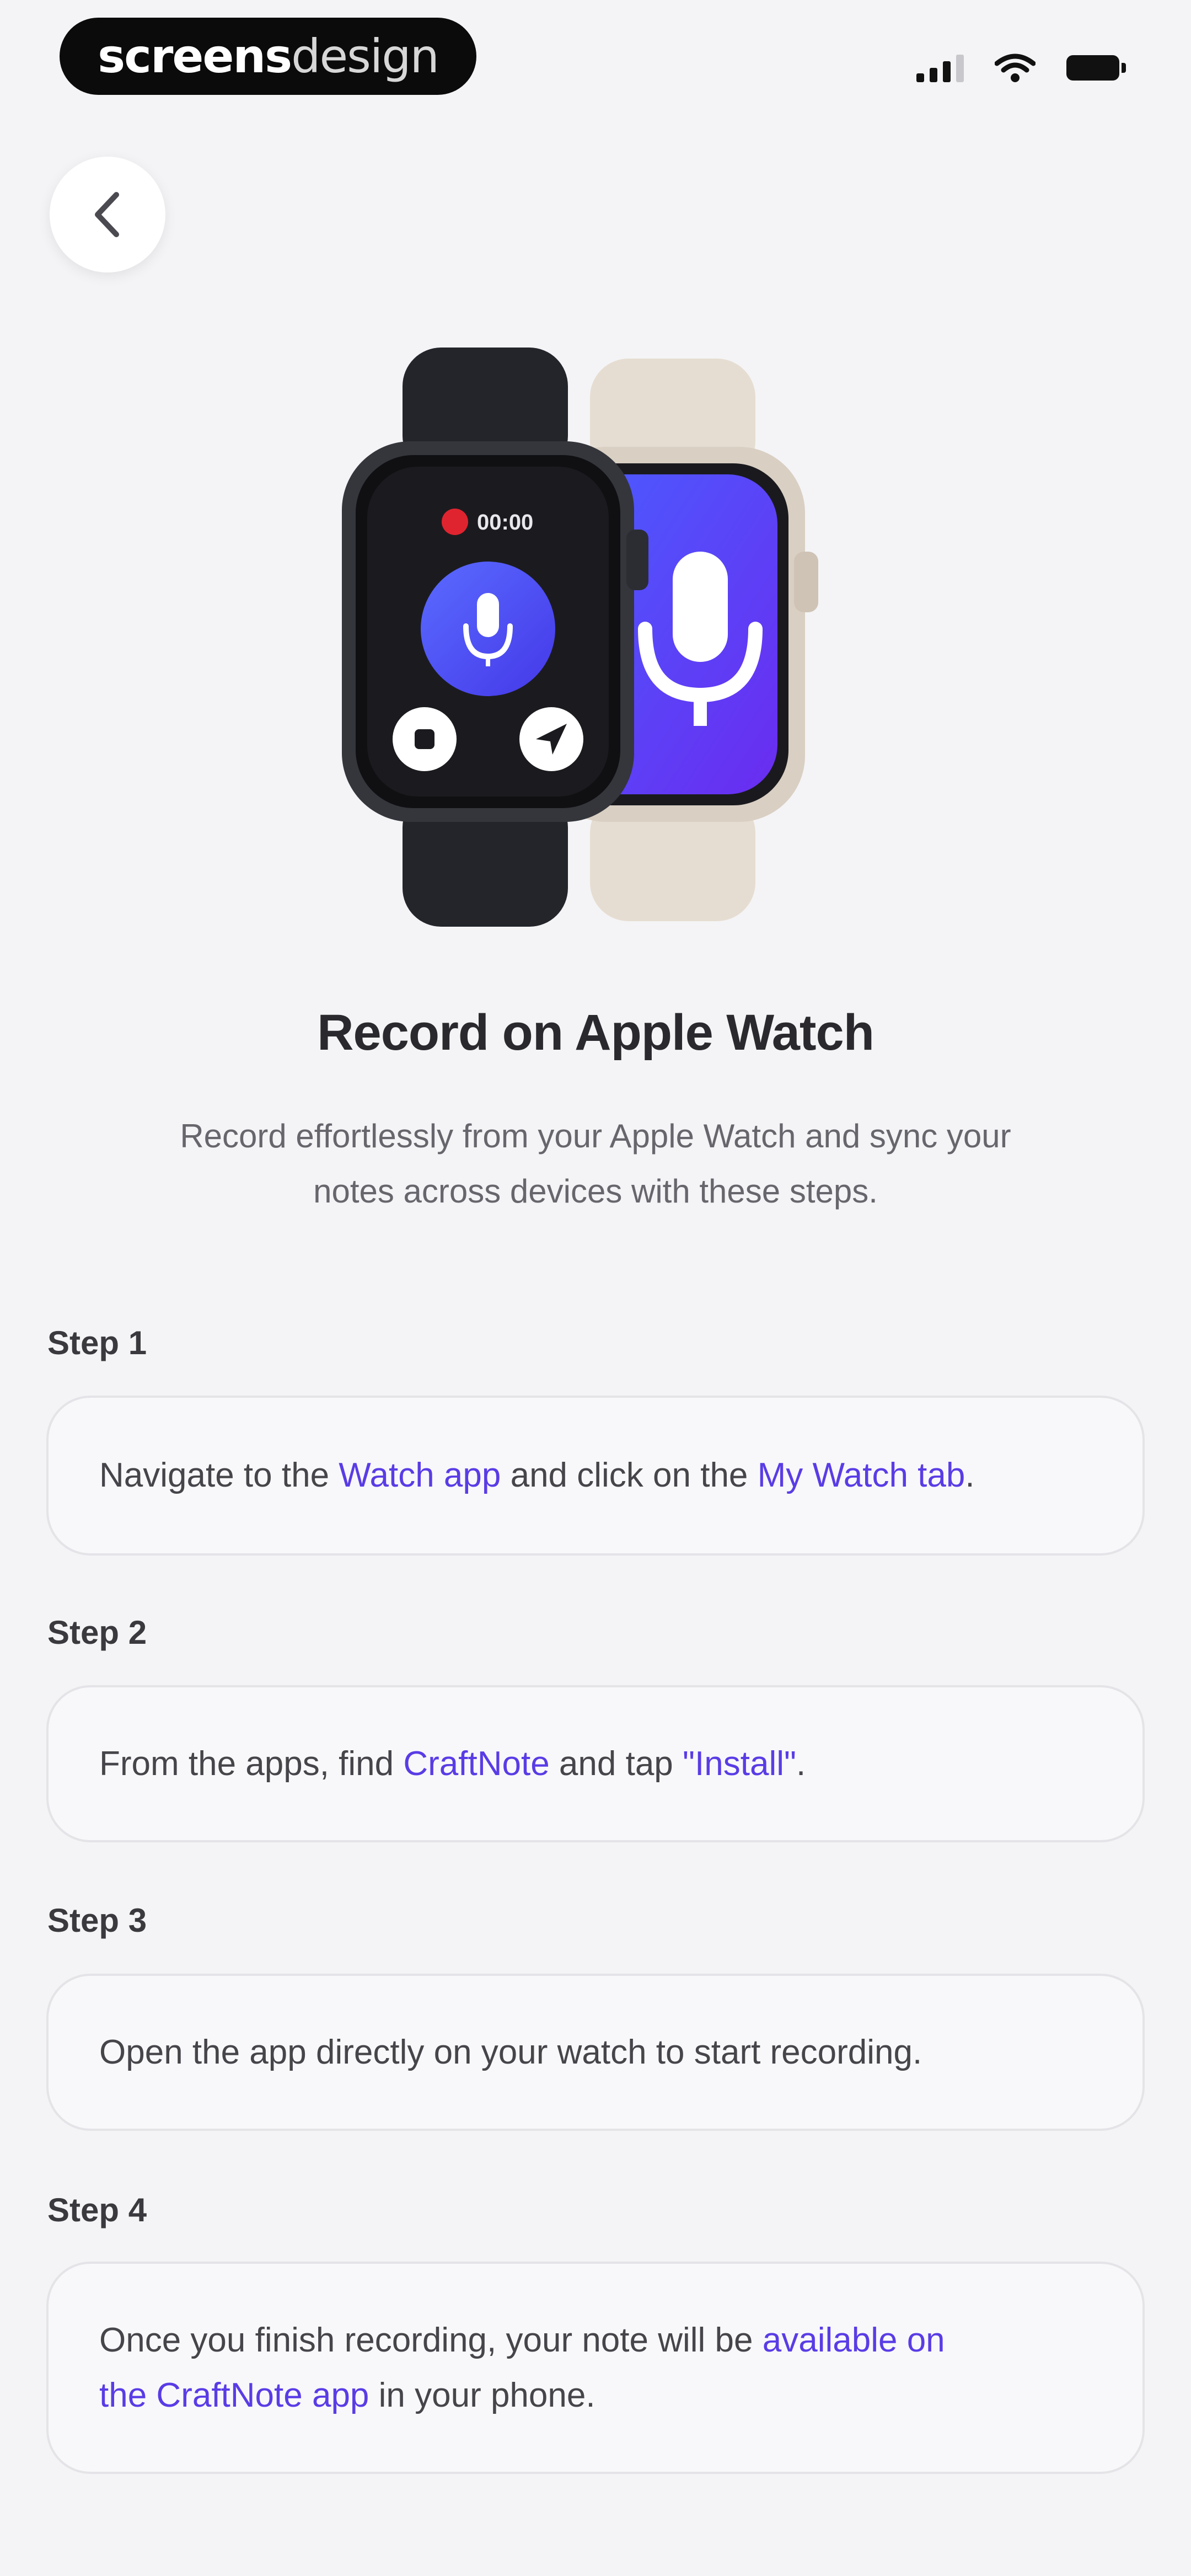 Image resolution: width=1191 pixels, height=2576 pixels. I want to click on status-icons, so click(1021, 68).